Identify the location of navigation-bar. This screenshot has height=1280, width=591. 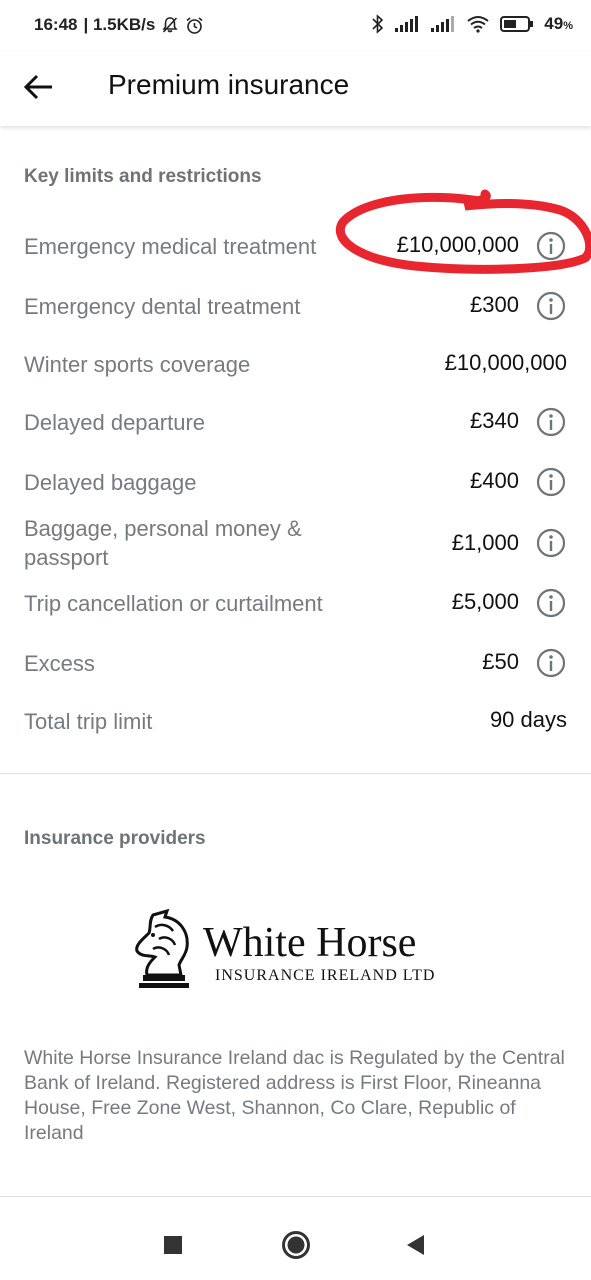
(295, 1245).